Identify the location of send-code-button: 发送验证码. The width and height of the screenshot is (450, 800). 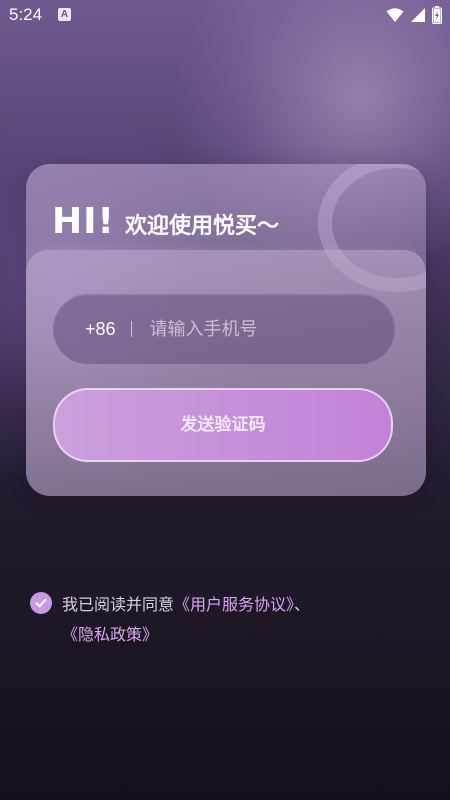
(223, 425).